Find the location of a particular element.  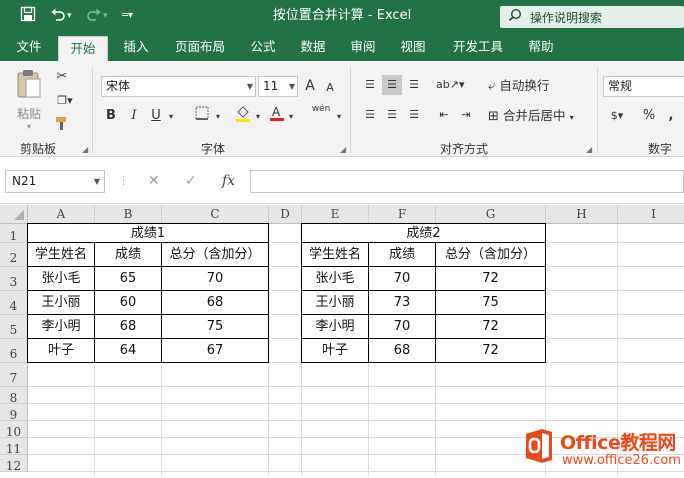

tab-review: 审阅 is located at coordinates (363, 47).